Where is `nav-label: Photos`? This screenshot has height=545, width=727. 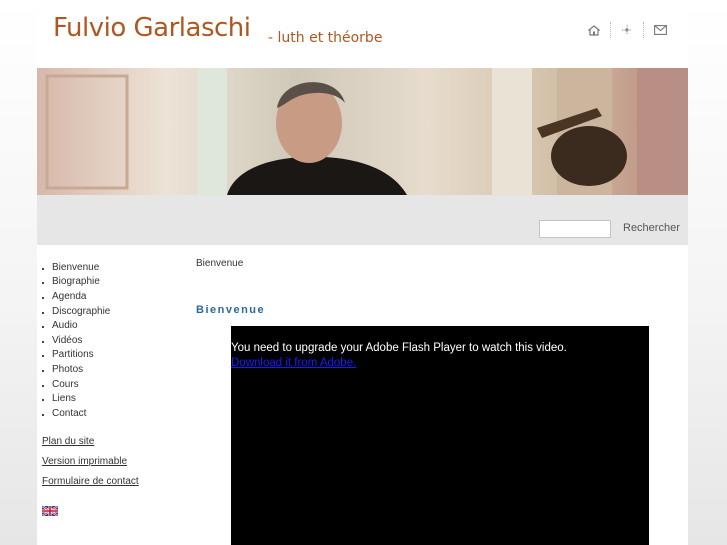
nav-label: Photos is located at coordinates (68, 369).